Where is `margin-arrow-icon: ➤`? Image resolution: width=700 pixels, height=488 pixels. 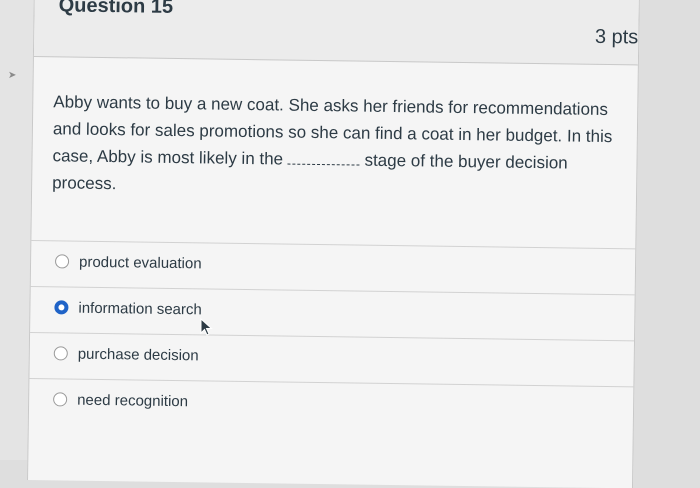 margin-arrow-icon: ➤ is located at coordinates (12, 75).